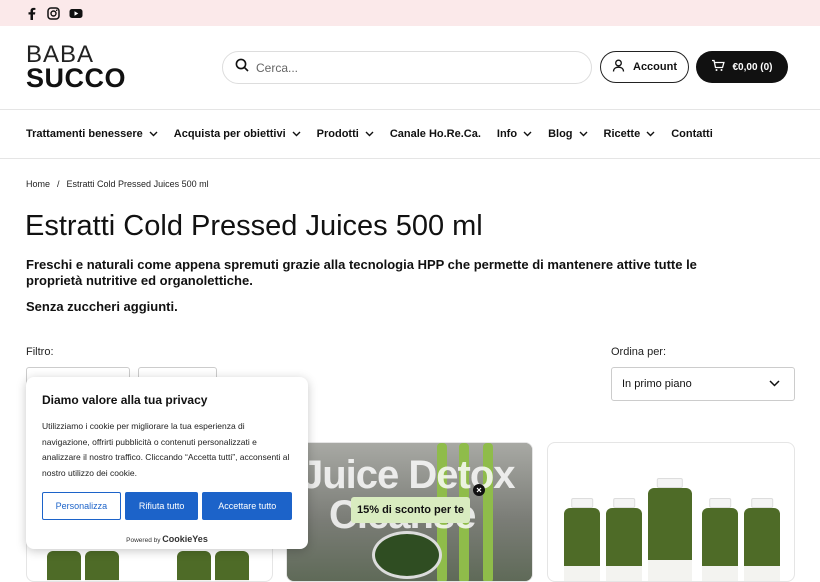 This screenshot has width=820, height=582. I want to click on nav-item-blog: Blog, so click(568, 134).